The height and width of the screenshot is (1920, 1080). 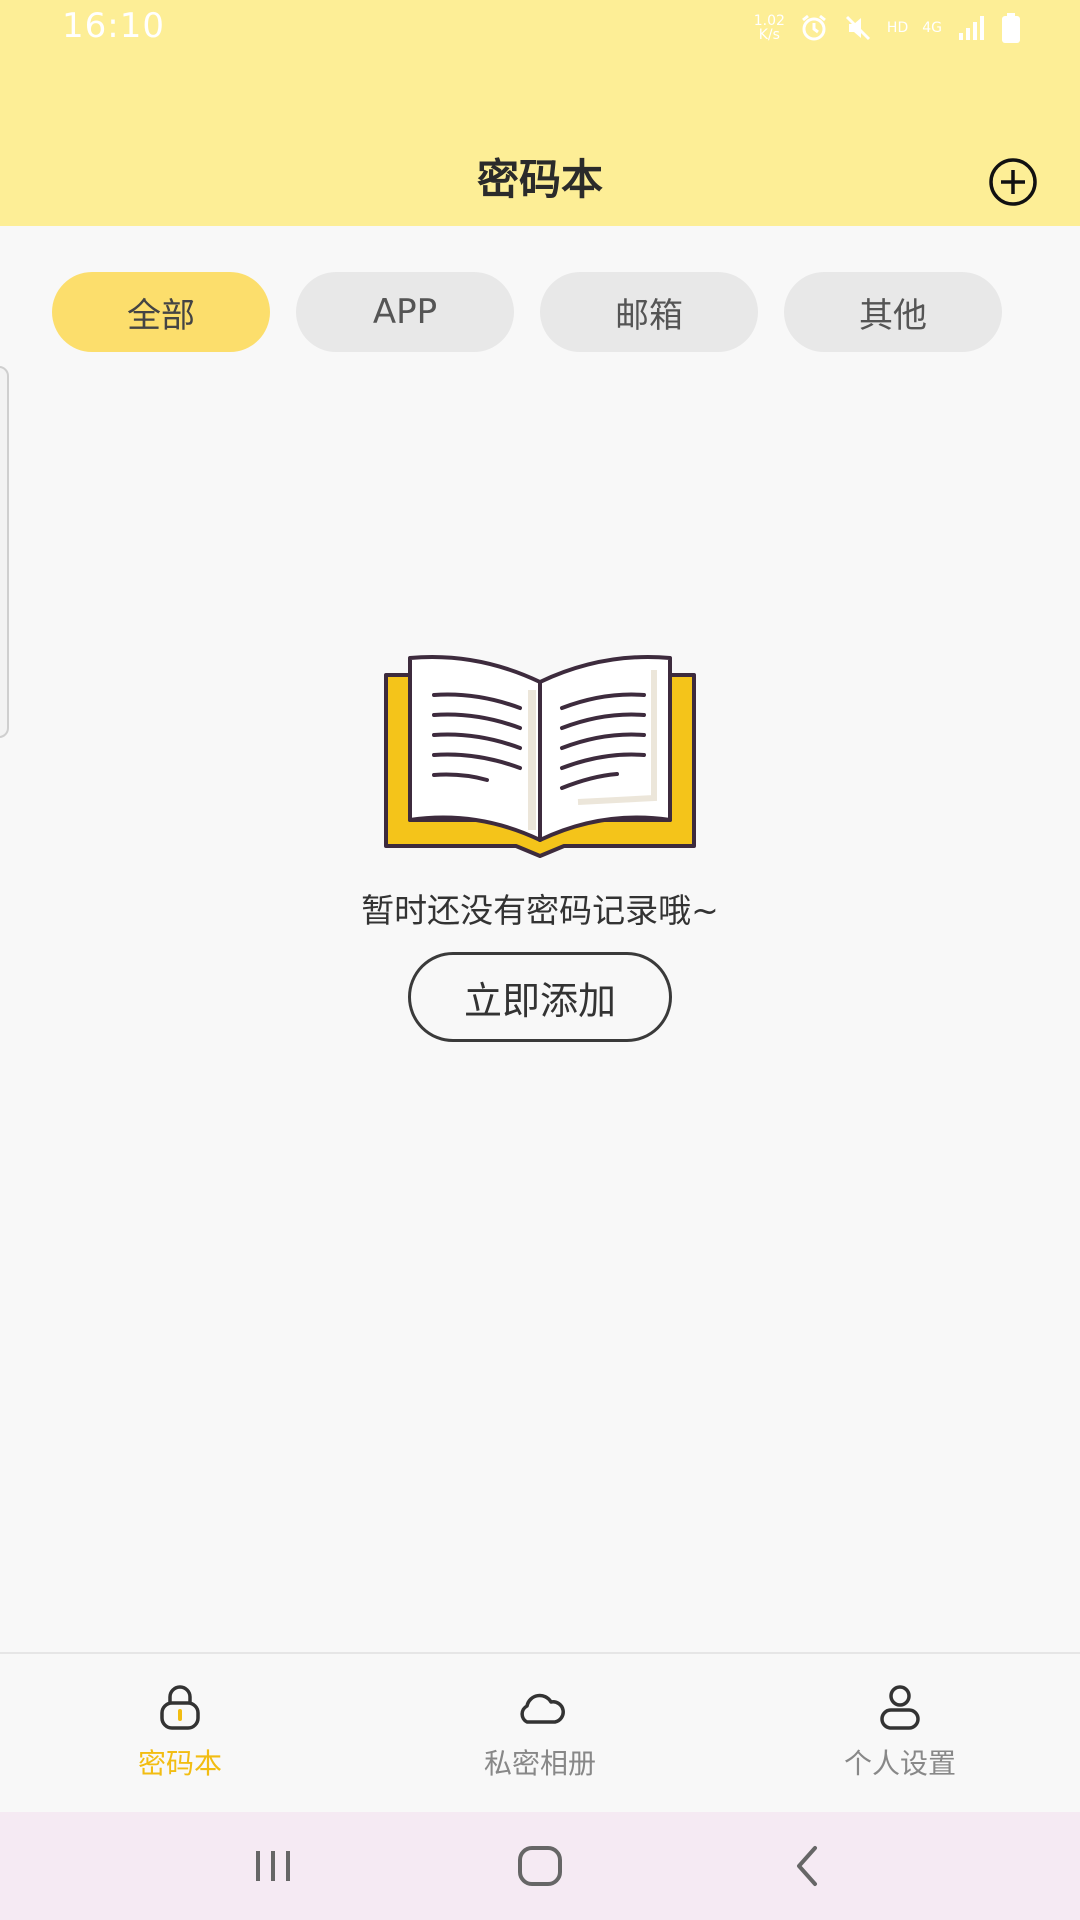 I want to click on recent-apps-icon, so click(x=273, y=1866).